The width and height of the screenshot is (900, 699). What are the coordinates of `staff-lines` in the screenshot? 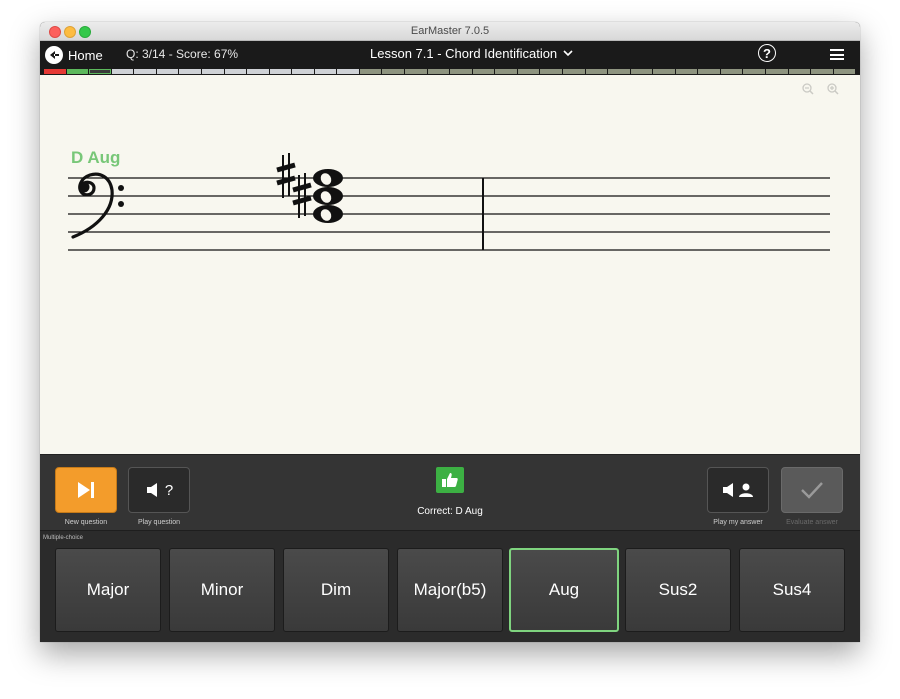 It's located at (449, 214).